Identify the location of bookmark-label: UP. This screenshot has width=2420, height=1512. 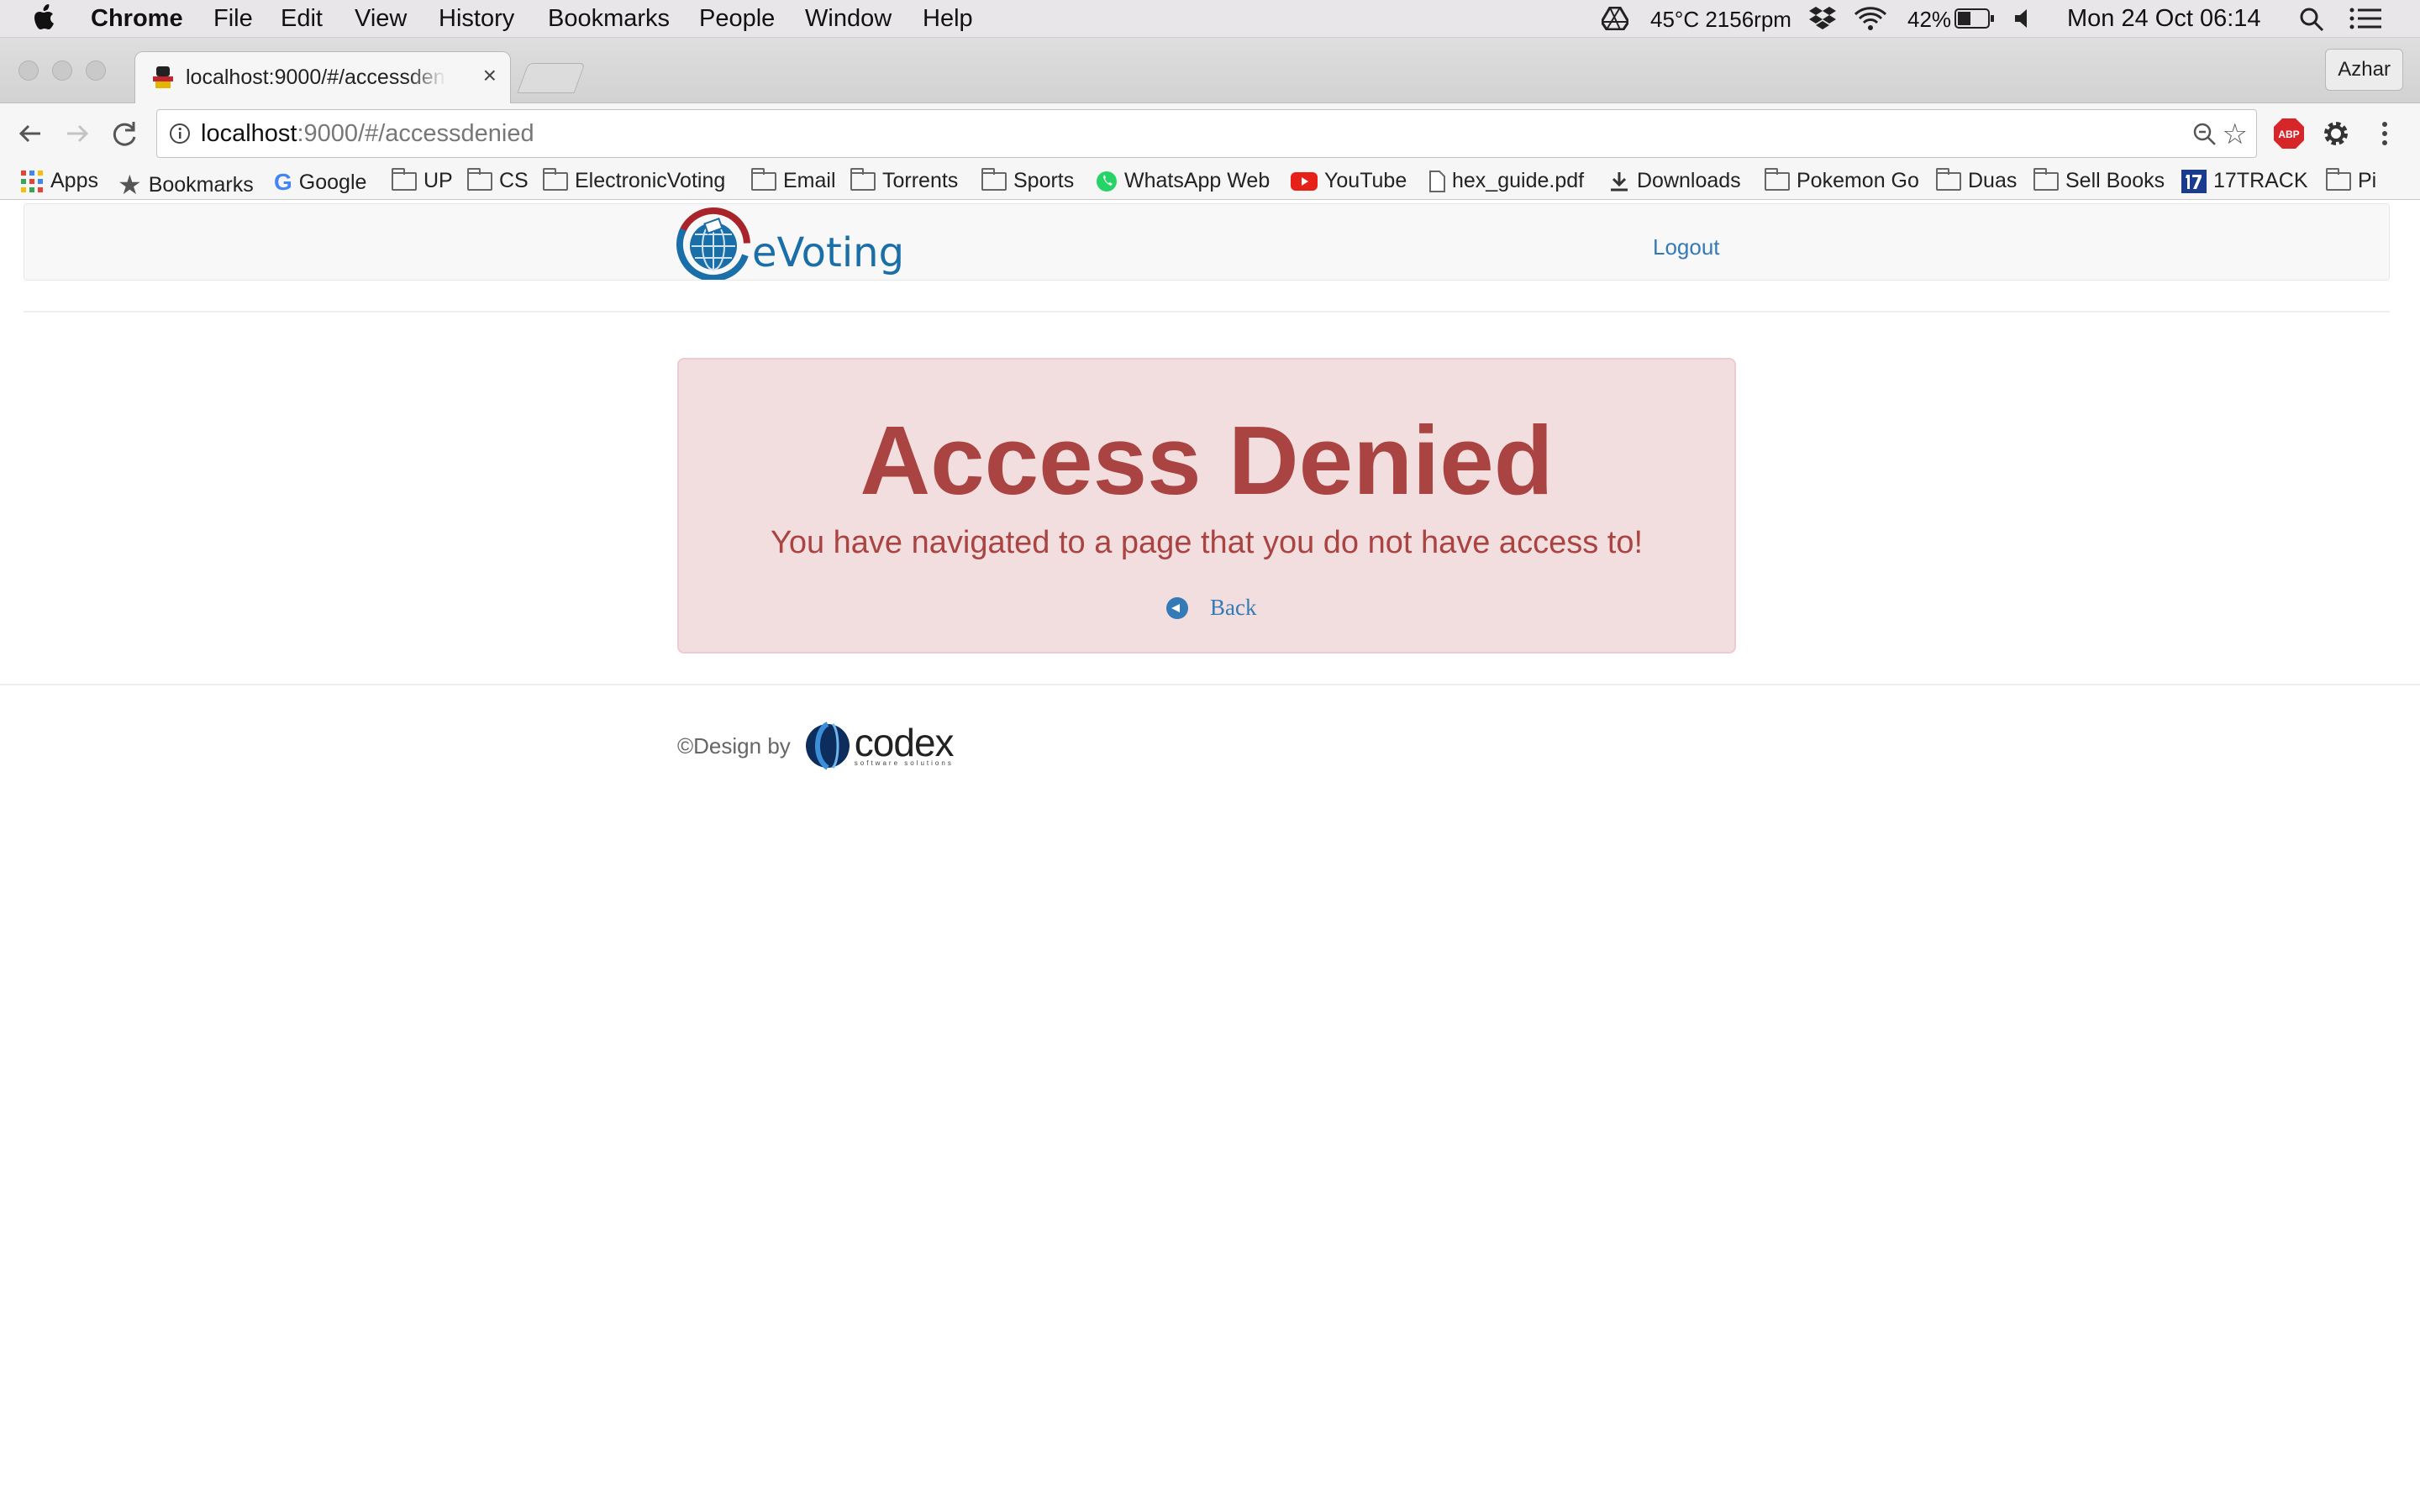
(438, 180).